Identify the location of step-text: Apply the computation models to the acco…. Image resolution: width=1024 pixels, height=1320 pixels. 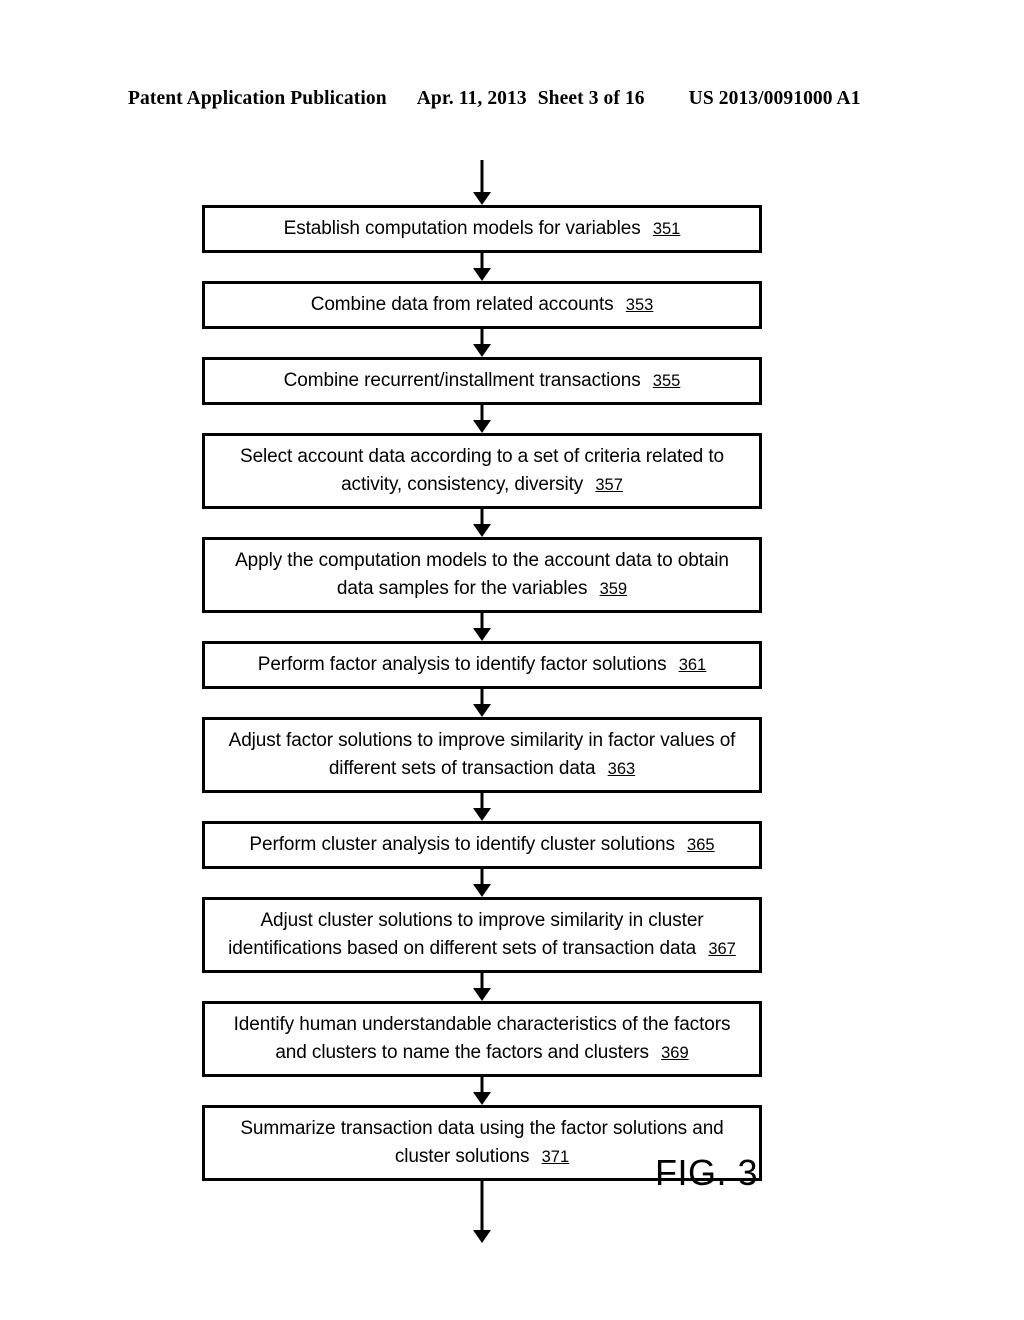
(482, 574).